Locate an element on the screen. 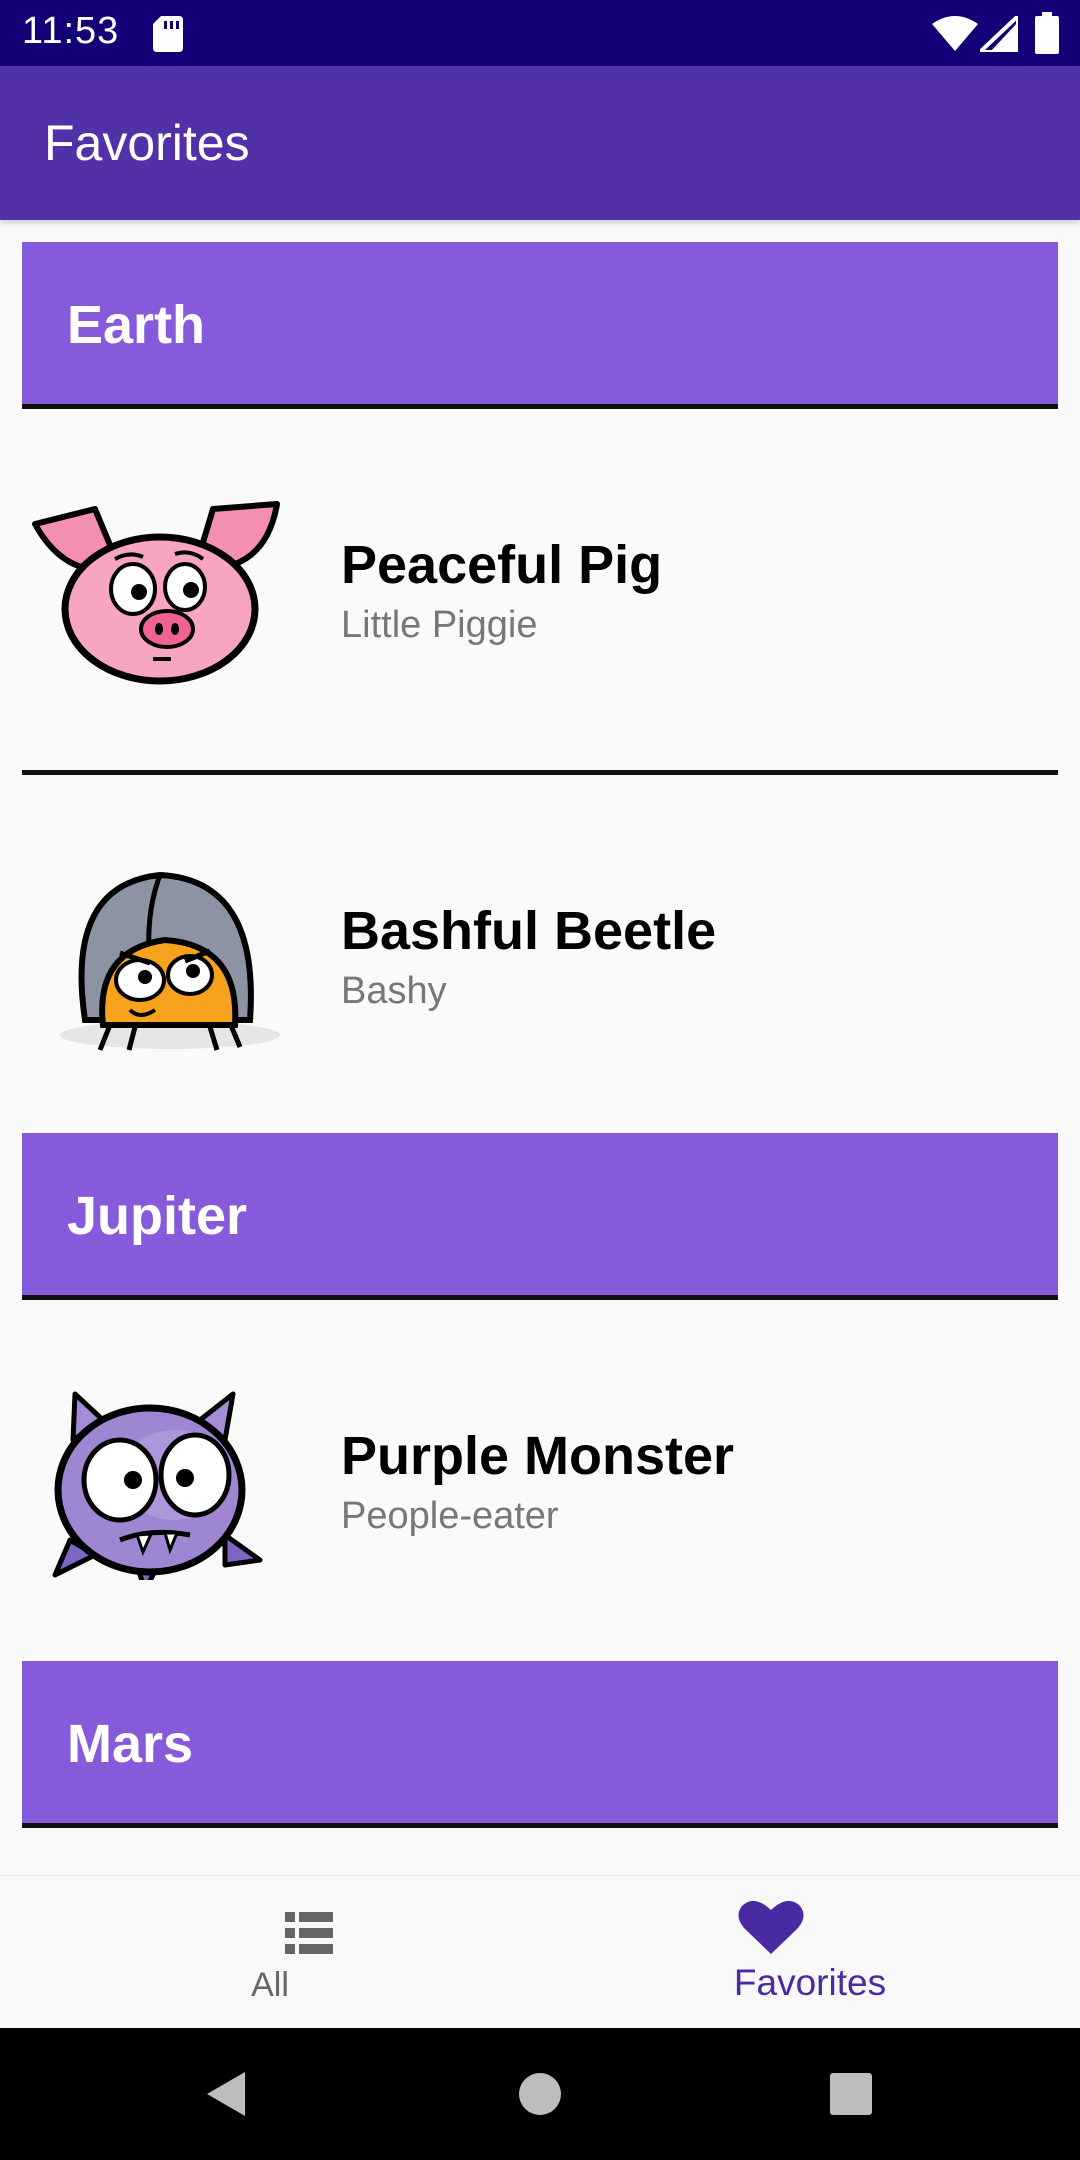 Image resolution: width=1080 pixels, height=2160 pixels. section-title: Mars is located at coordinates (130, 1744).